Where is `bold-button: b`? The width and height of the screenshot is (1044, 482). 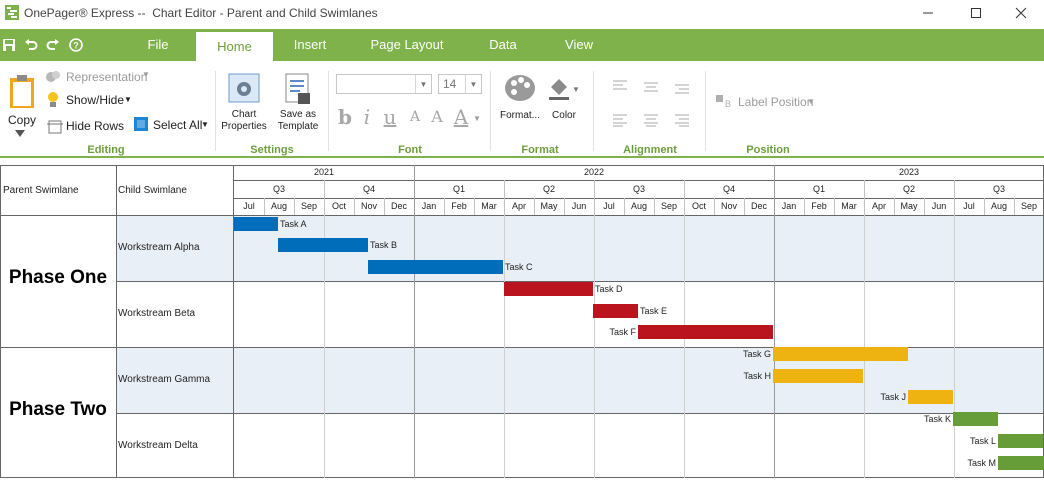
bold-button: b is located at coordinates (345, 117).